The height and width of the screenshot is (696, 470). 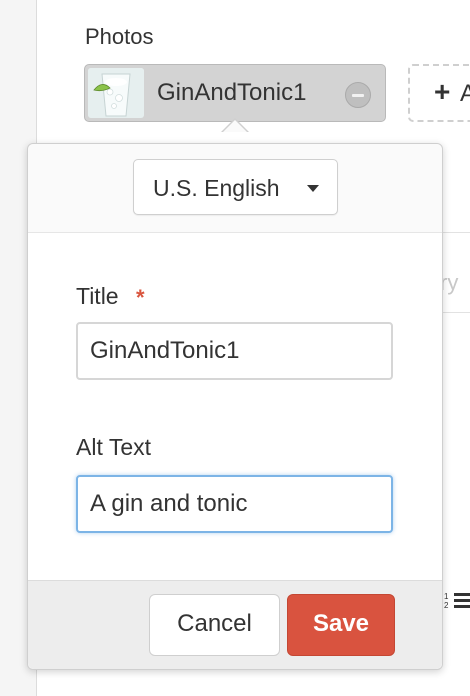 I want to click on save-button: Save, so click(x=341, y=625).